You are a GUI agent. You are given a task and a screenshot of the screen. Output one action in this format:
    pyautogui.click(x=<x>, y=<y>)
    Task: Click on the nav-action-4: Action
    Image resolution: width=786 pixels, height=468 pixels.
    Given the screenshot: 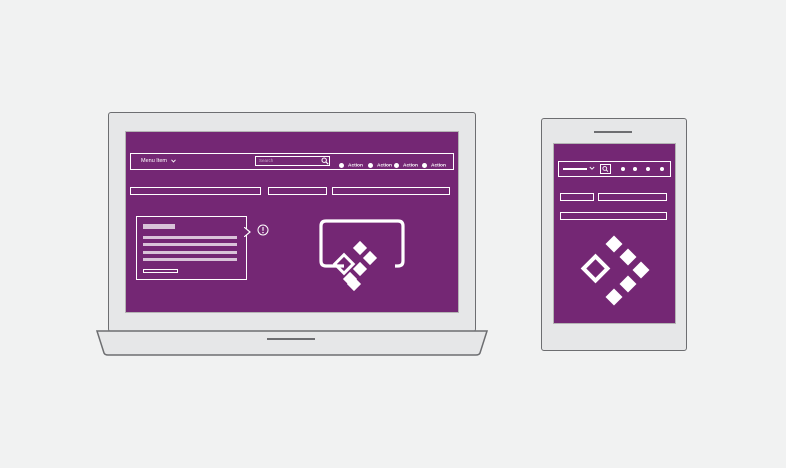 What is the action you would take?
    pyautogui.click(x=434, y=163)
    